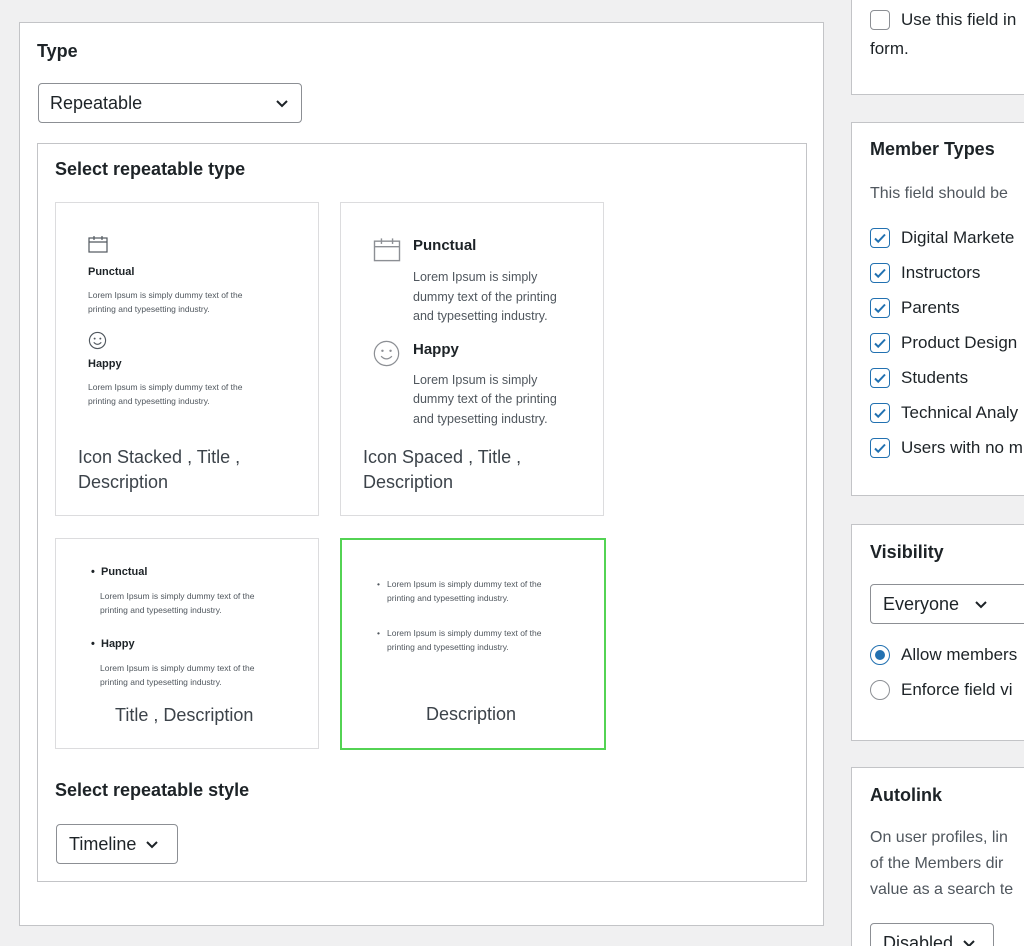  I want to click on member-type-label: Students, so click(935, 377).